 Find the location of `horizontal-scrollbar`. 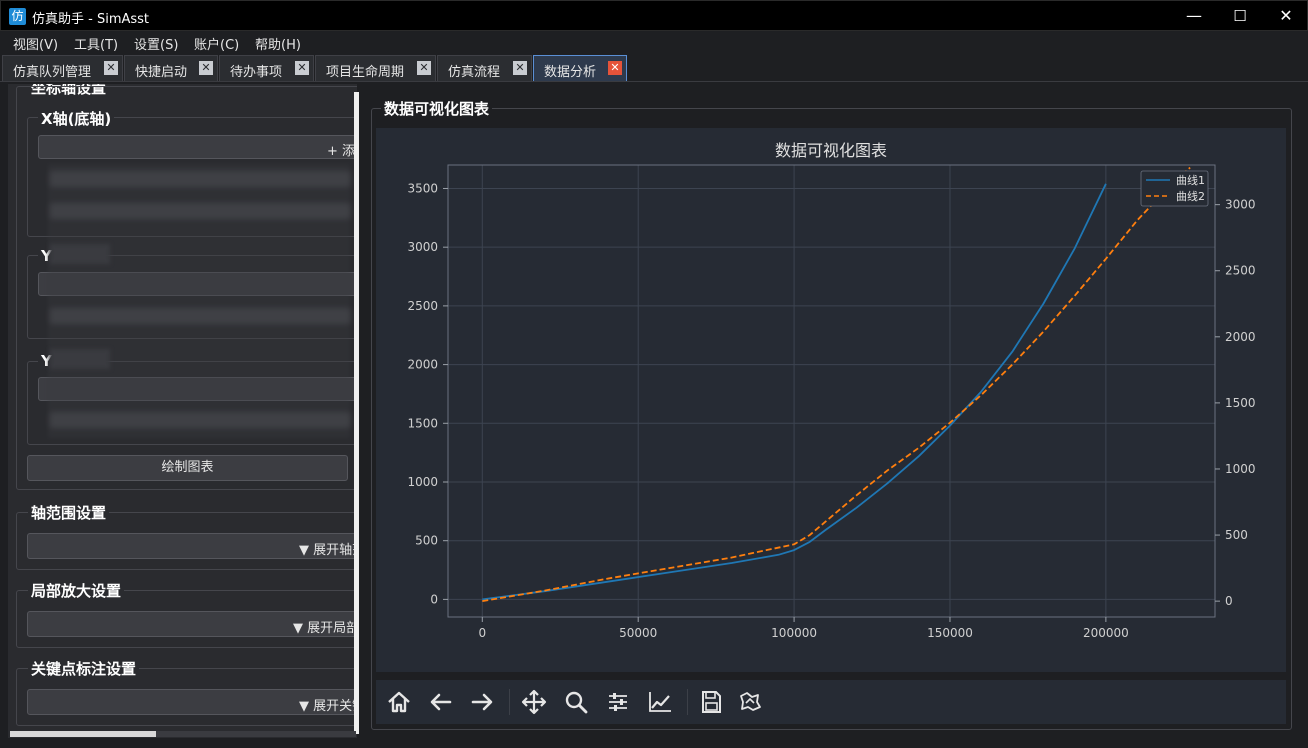

horizontal-scrollbar is located at coordinates (183, 734).